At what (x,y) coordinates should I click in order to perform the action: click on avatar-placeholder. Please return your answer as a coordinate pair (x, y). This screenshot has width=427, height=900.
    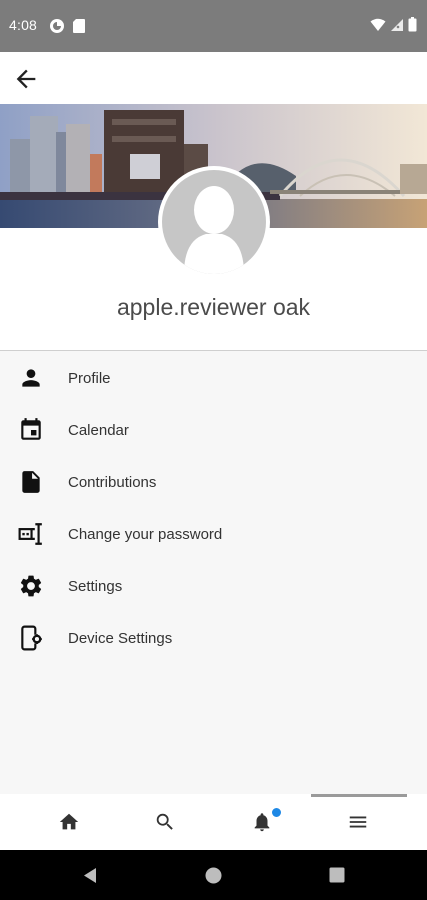
    Looking at the image, I should click on (214, 222).